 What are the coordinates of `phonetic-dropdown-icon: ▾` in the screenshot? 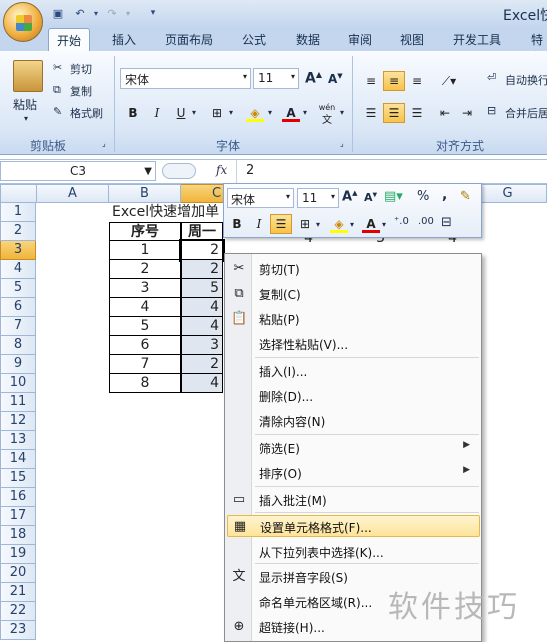 It's located at (342, 112).